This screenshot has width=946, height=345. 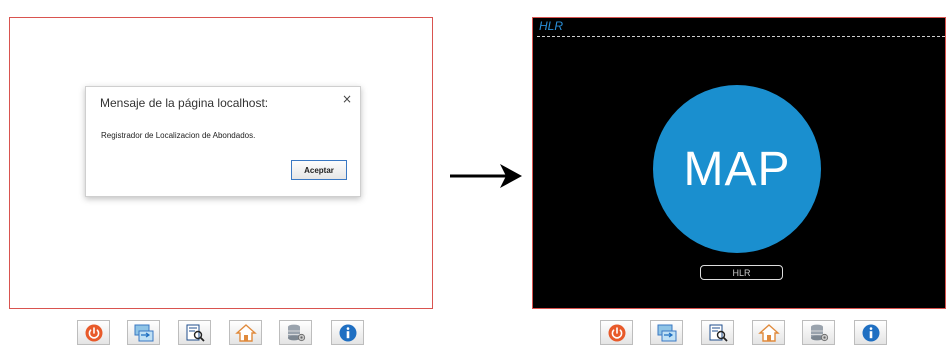 What do you see at coordinates (741, 36) in the screenshot?
I see `dashed-divider` at bounding box center [741, 36].